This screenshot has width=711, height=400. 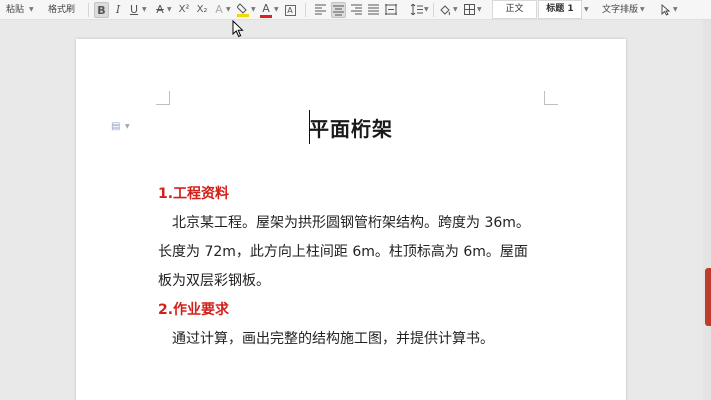 I want to click on format-painter-label: 格式刷, so click(x=62, y=10).